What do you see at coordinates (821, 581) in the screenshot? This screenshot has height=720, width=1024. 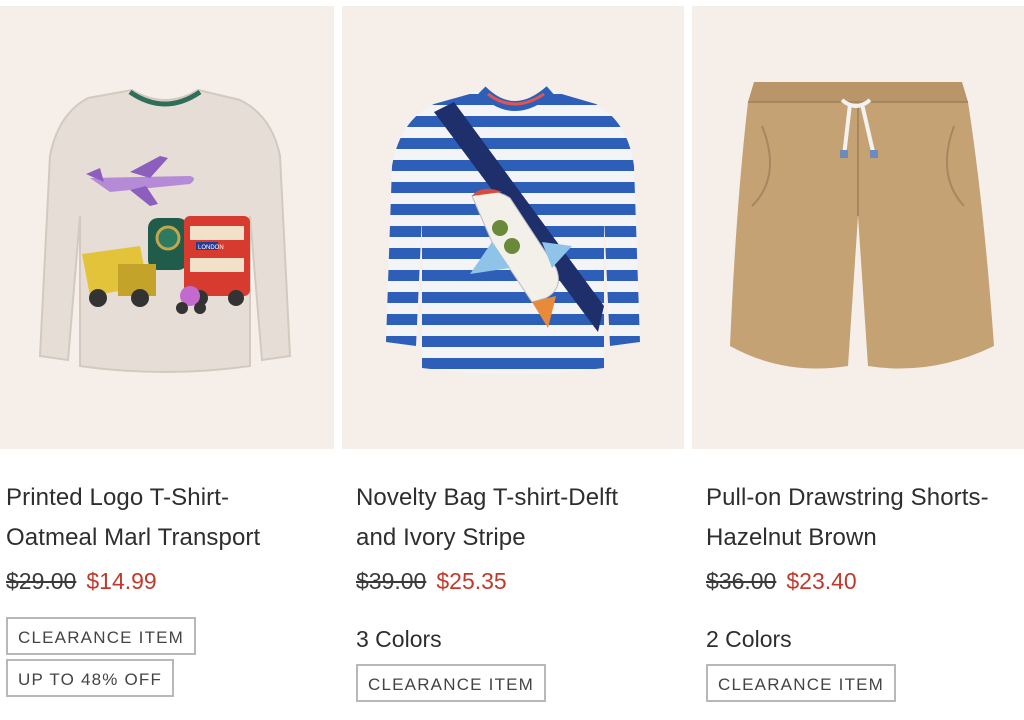 I see `sale-price: $23.40` at bounding box center [821, 581].